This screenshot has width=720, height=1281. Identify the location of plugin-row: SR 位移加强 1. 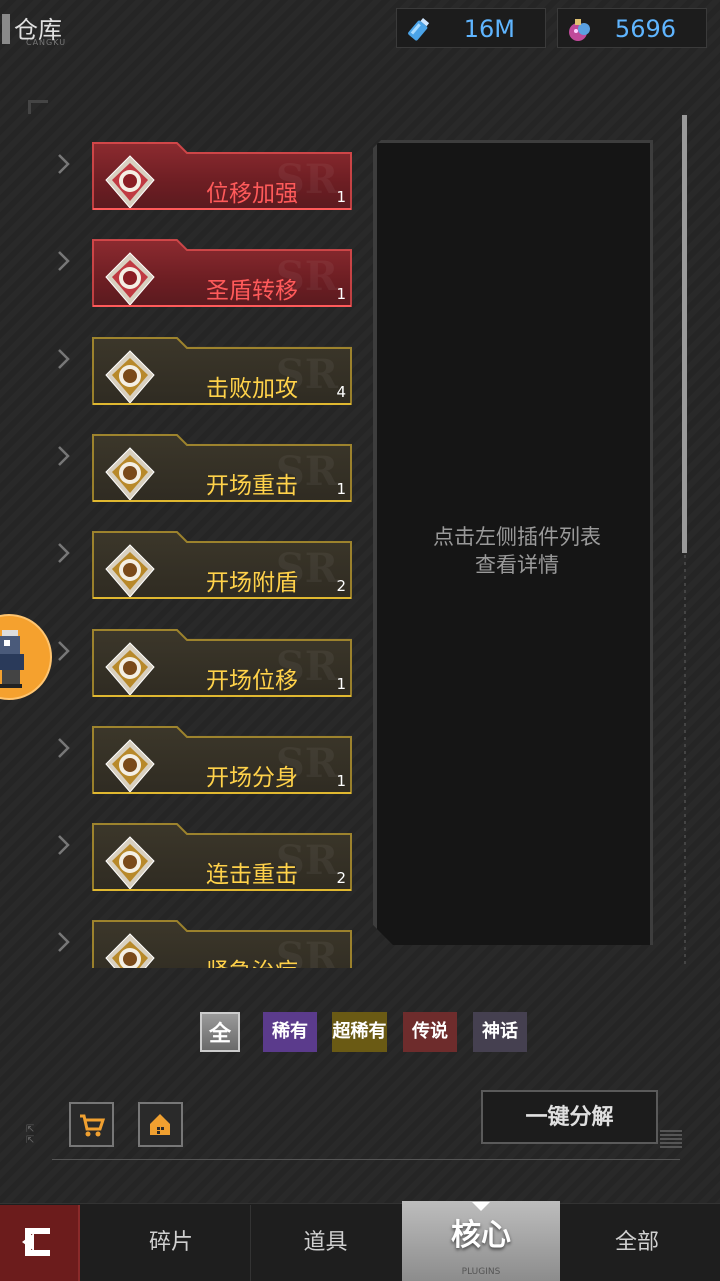
(185, 169).